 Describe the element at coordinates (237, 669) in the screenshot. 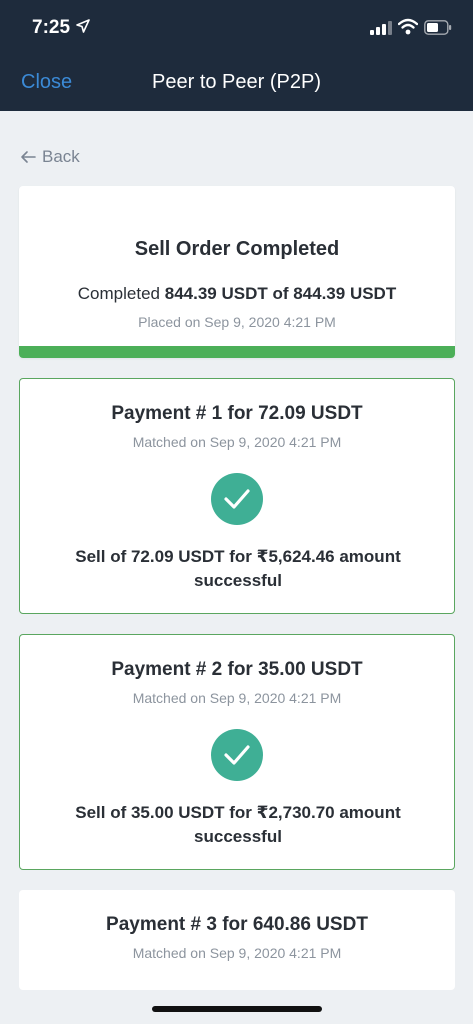

I see `payment-title: Payment # 2 for 35.00 USDT` at that location.